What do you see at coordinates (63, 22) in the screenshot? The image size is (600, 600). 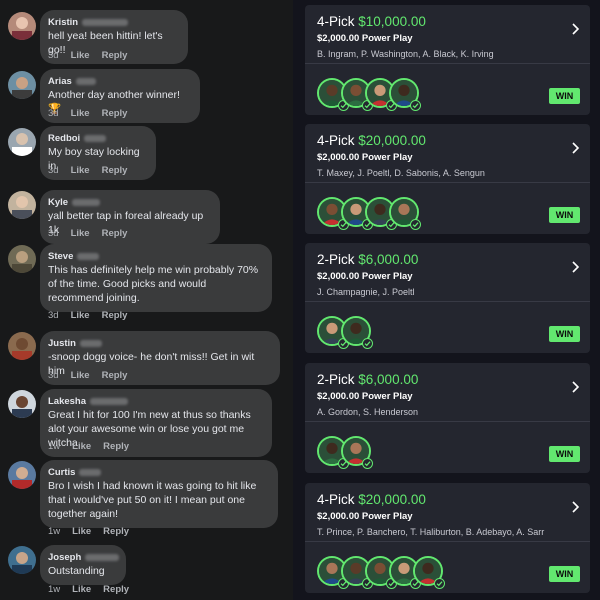 I see `comment-author: Kristin` at bounding box center [63, 22].